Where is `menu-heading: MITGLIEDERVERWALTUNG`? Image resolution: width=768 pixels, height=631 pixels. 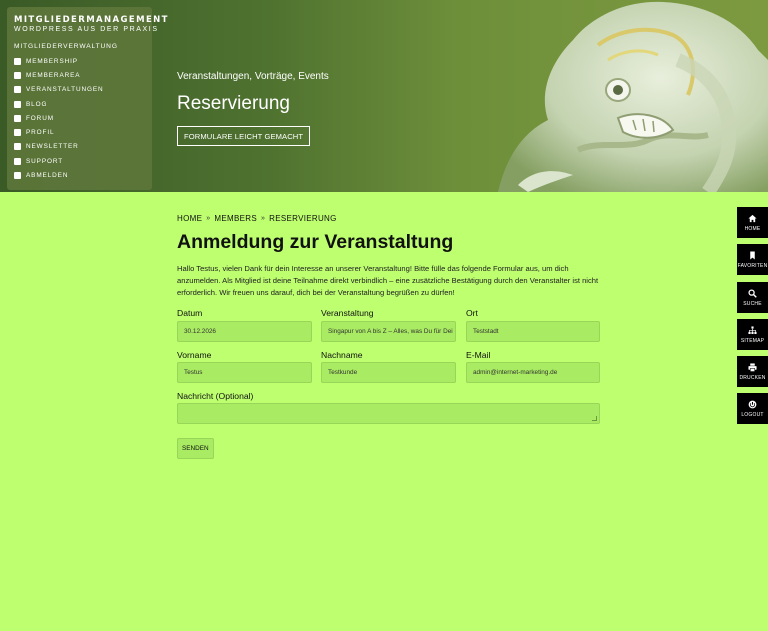
menu-heading: MITGLIEDERVERWALTUNG is located at coordinates (80, 46).